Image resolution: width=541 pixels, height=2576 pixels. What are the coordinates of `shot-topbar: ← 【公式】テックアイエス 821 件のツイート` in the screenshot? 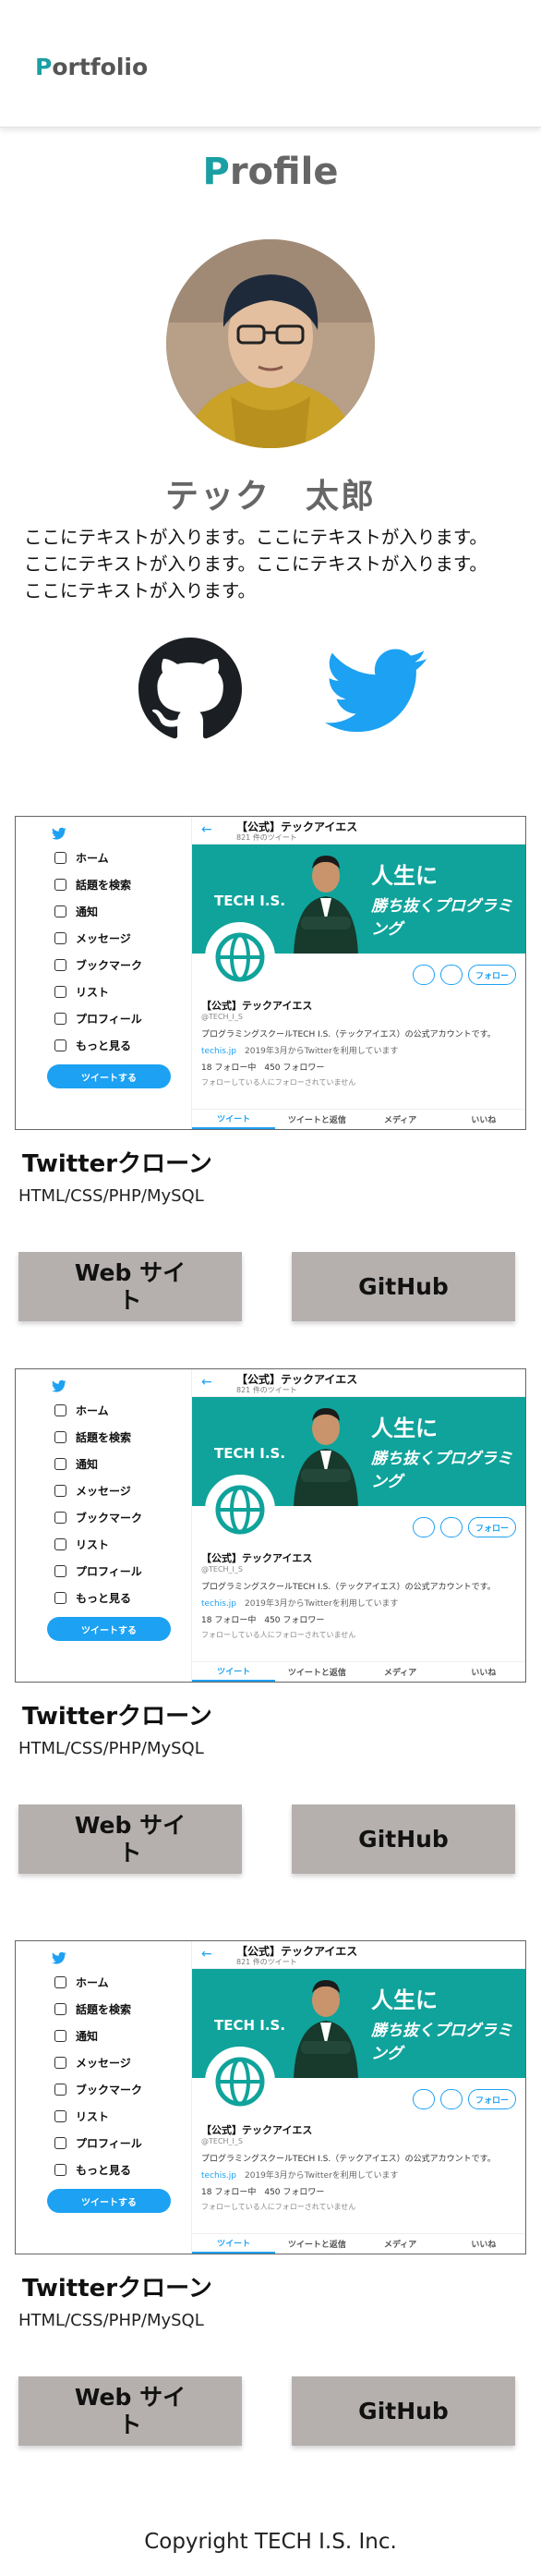 It's located at (358, 1383).